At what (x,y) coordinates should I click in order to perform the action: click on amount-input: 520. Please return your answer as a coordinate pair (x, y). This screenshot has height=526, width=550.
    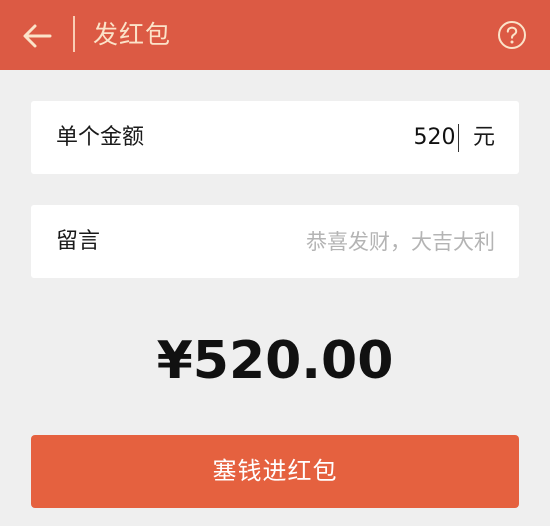
    Looking at the image, I should click on (436, 138).